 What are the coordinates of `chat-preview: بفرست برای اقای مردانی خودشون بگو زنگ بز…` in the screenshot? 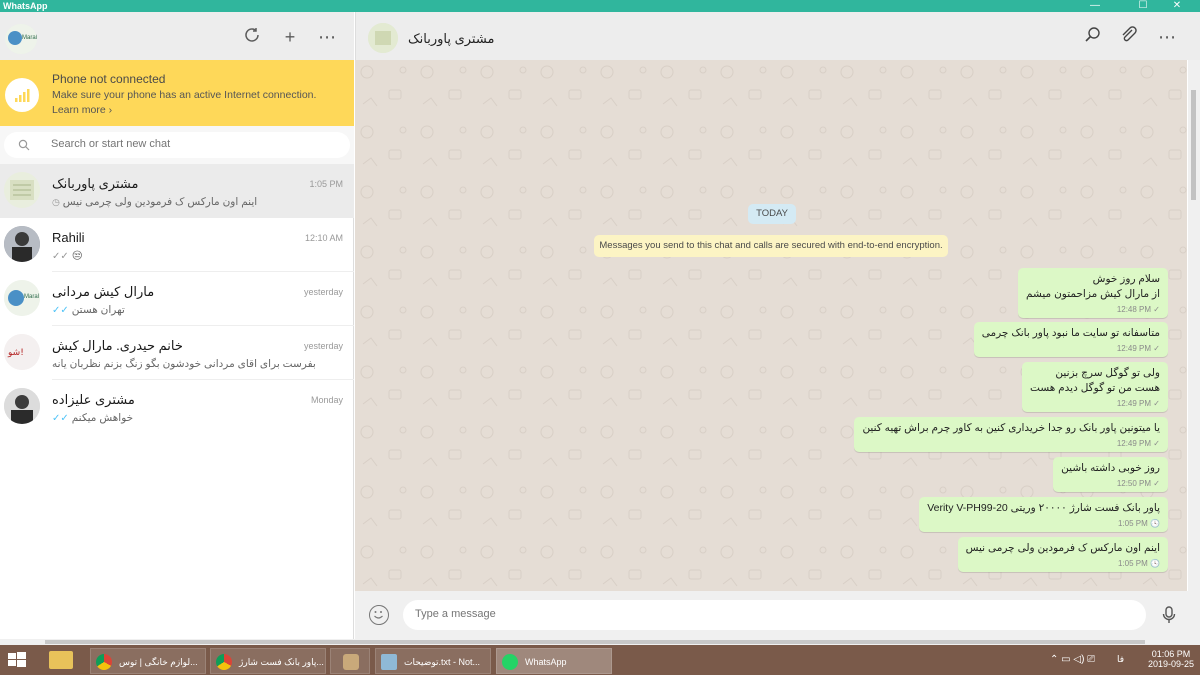 It's located at (184, 364).